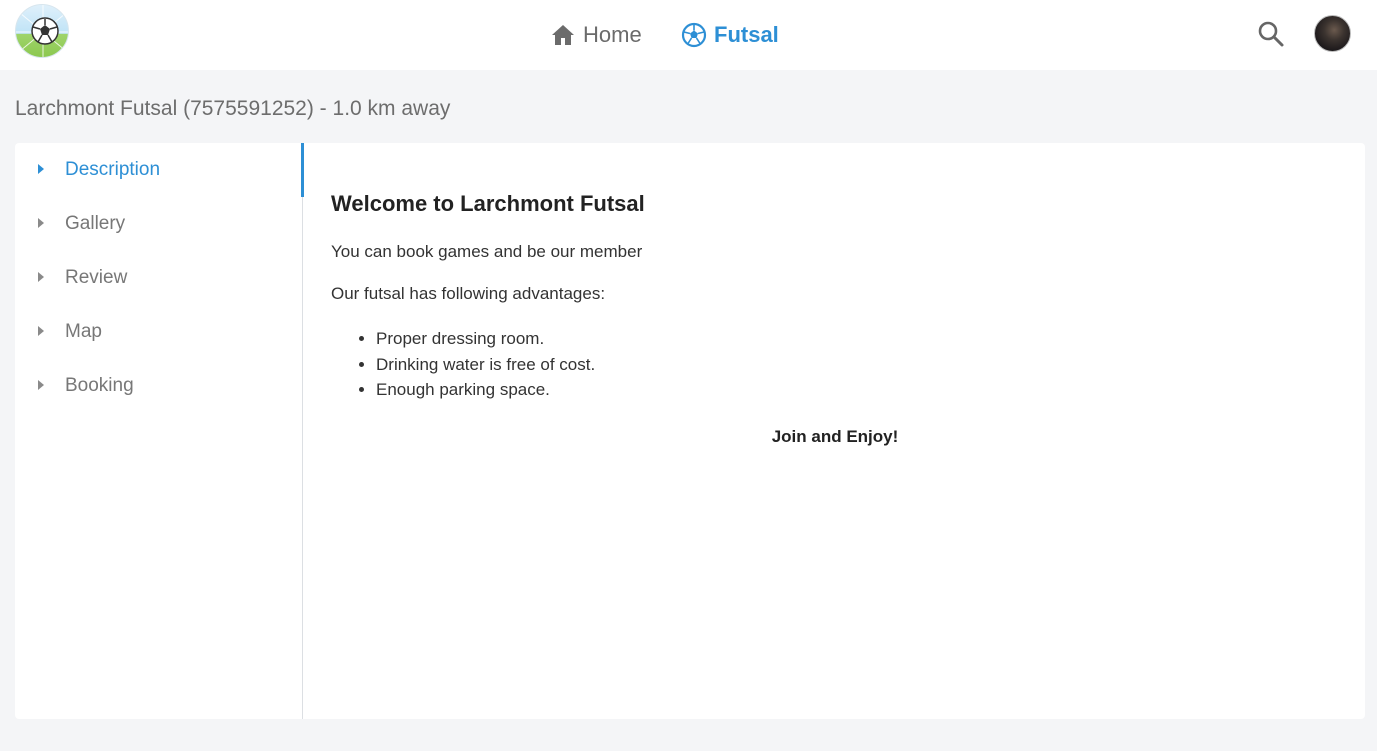 The image size is (1377, 751). What do you see at coordinates (746, 34) in the screenshot?
I see `nav-futsal-label: Futsal` at bounding box center [746, 34].